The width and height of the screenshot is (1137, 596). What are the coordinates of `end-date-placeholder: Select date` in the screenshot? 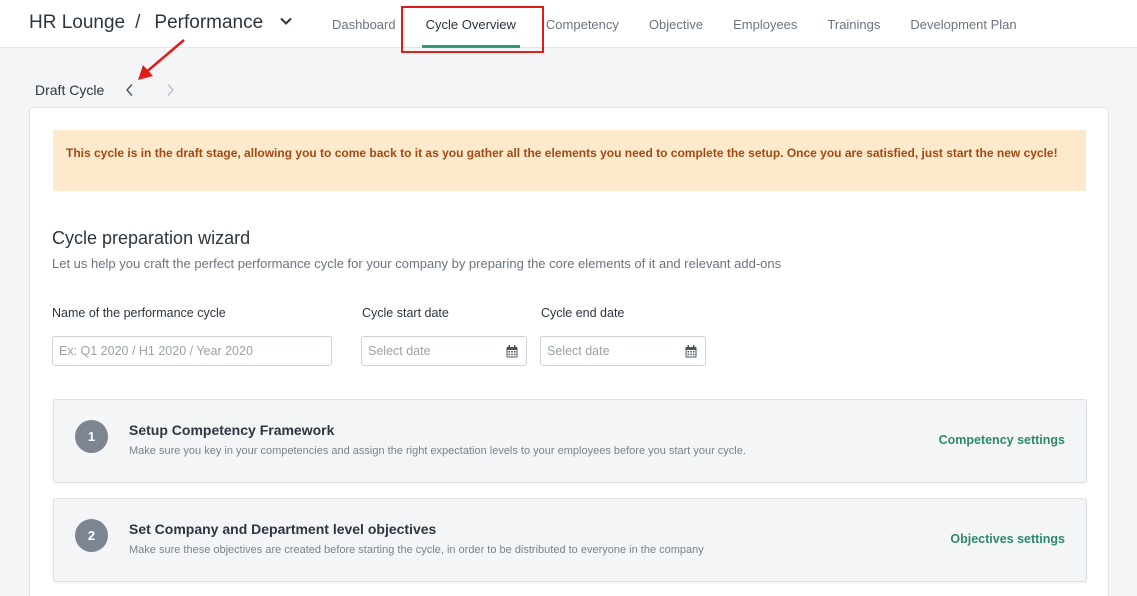 It's located at (578, 351).